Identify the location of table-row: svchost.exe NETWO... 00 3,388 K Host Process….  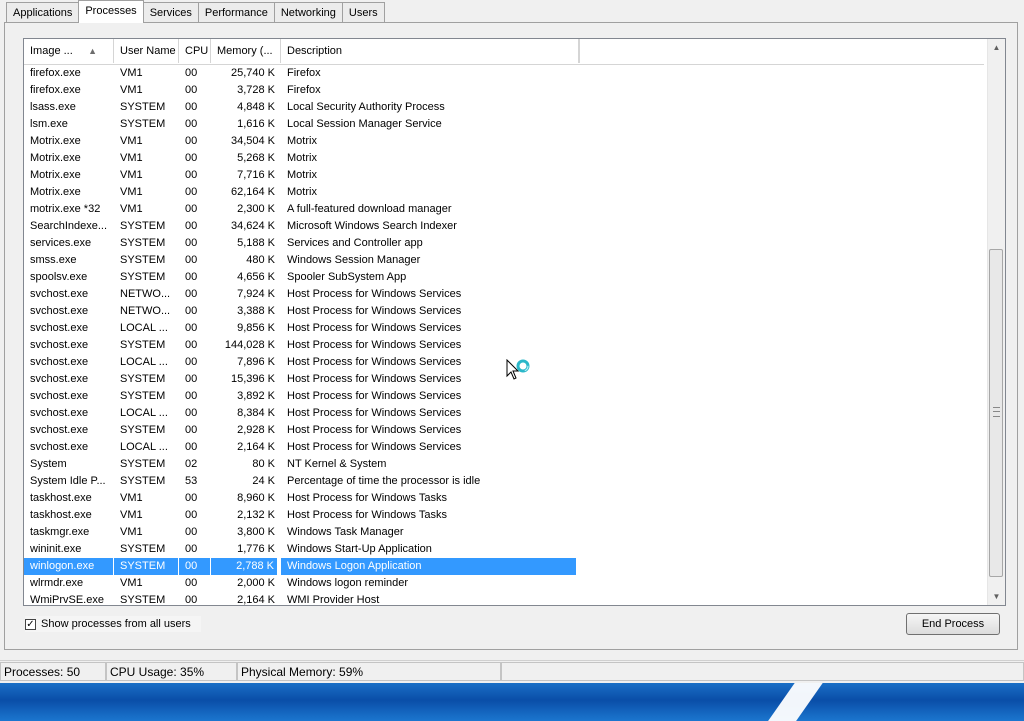
(504, 311).